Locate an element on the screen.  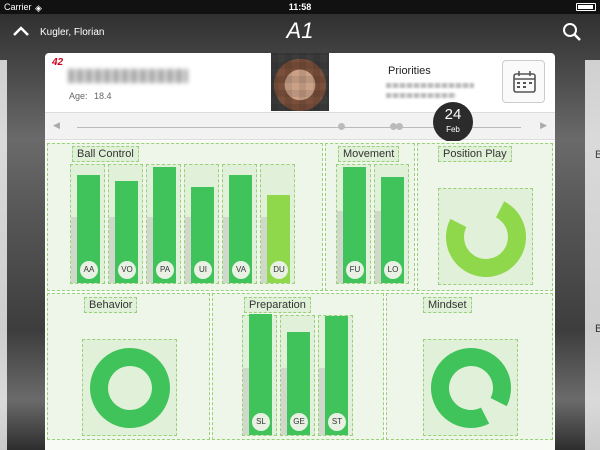
calendar-button is located at coordinates (523, 81).